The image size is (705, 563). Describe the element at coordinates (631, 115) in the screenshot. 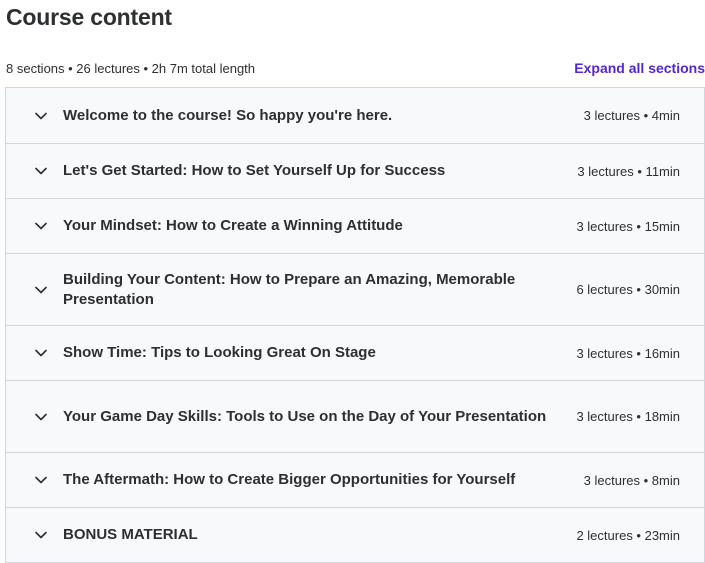

I see `section-meta: 3 lectures • 4min` at that location.